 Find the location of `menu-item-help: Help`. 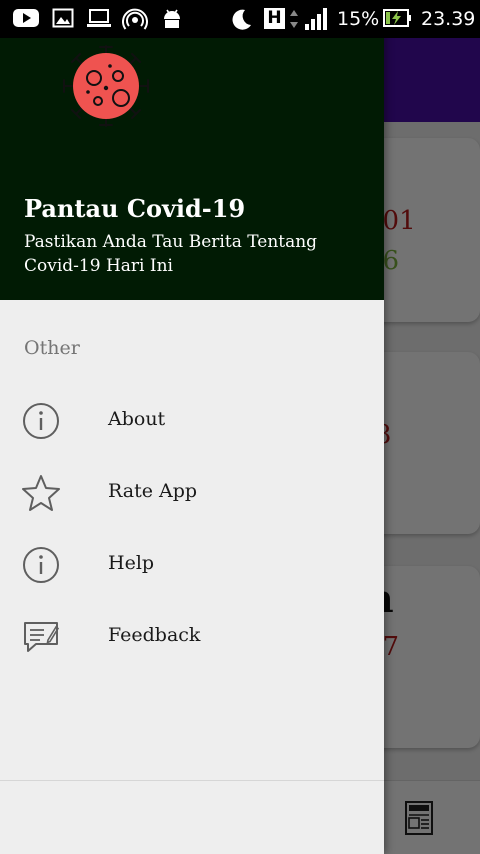

menu-item-help: Help is located at coordinates (192, 565).